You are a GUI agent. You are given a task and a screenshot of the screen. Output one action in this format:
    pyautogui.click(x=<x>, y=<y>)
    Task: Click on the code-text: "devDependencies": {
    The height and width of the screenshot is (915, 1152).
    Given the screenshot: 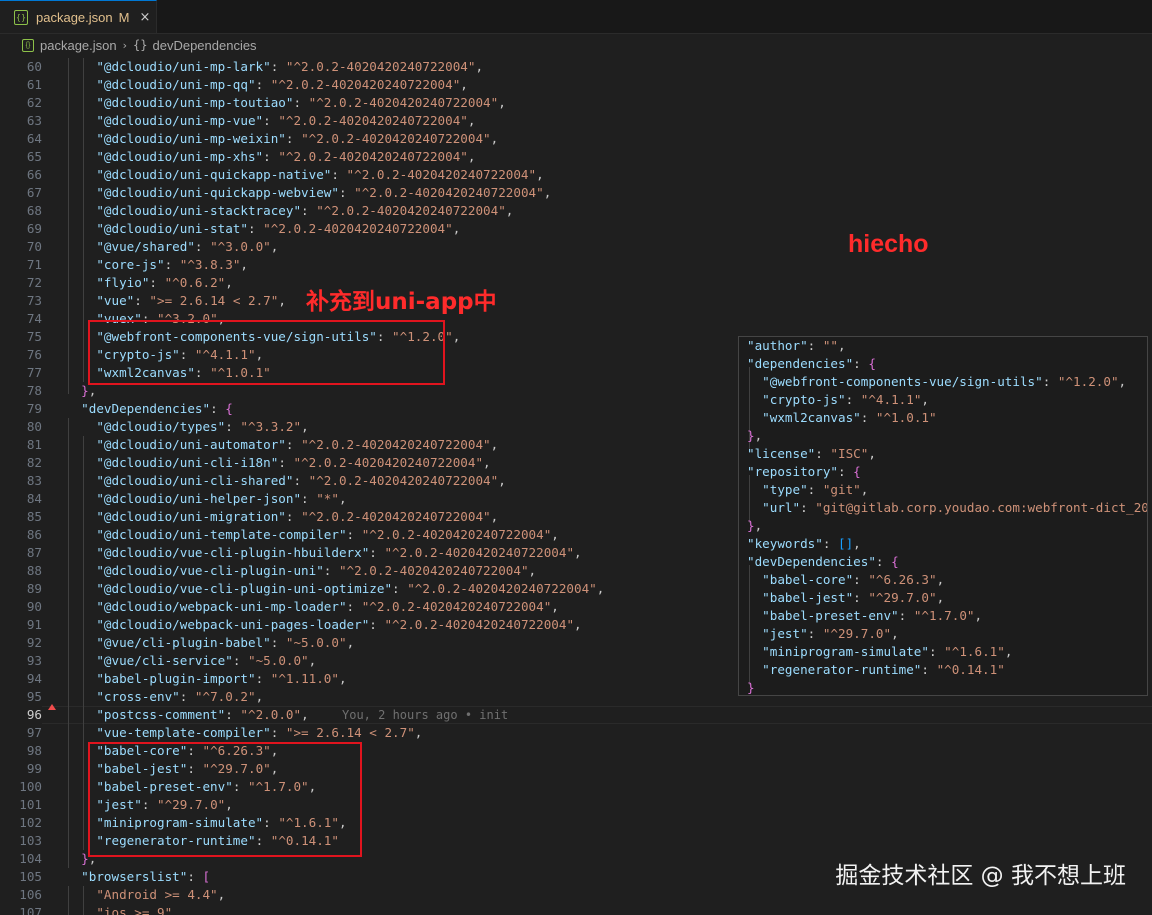 What is the action you would take?
    pyautogui.click(x=149, y=409)
    